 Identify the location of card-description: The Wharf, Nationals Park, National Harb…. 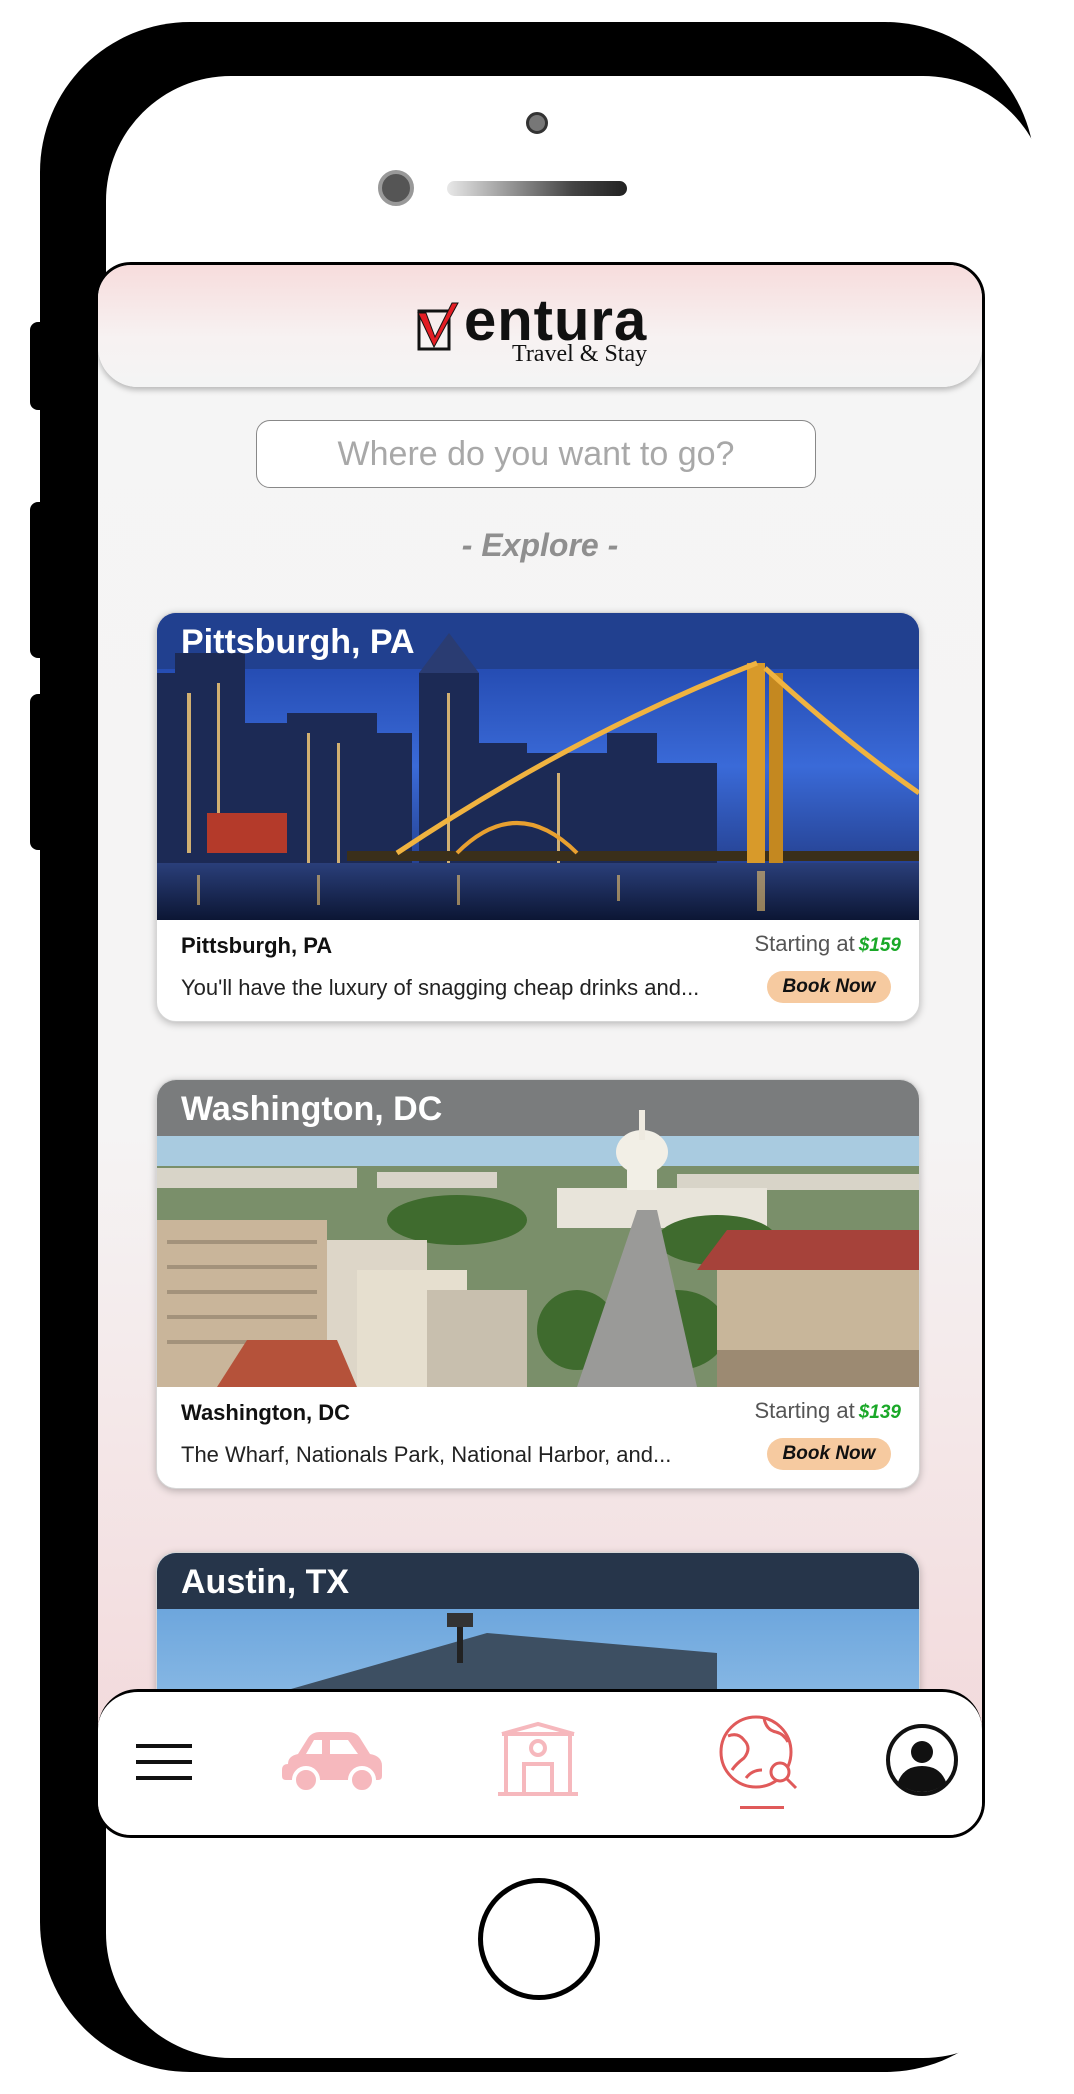
(426, 1454).